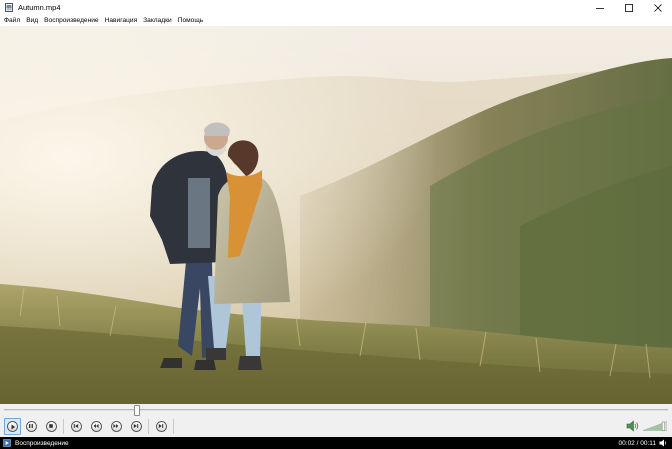 This screenshot has height=449, width=672. Describe the element at coordinates (190, 20) in the screenshot. I see `menu-help: Помощь` at that location.